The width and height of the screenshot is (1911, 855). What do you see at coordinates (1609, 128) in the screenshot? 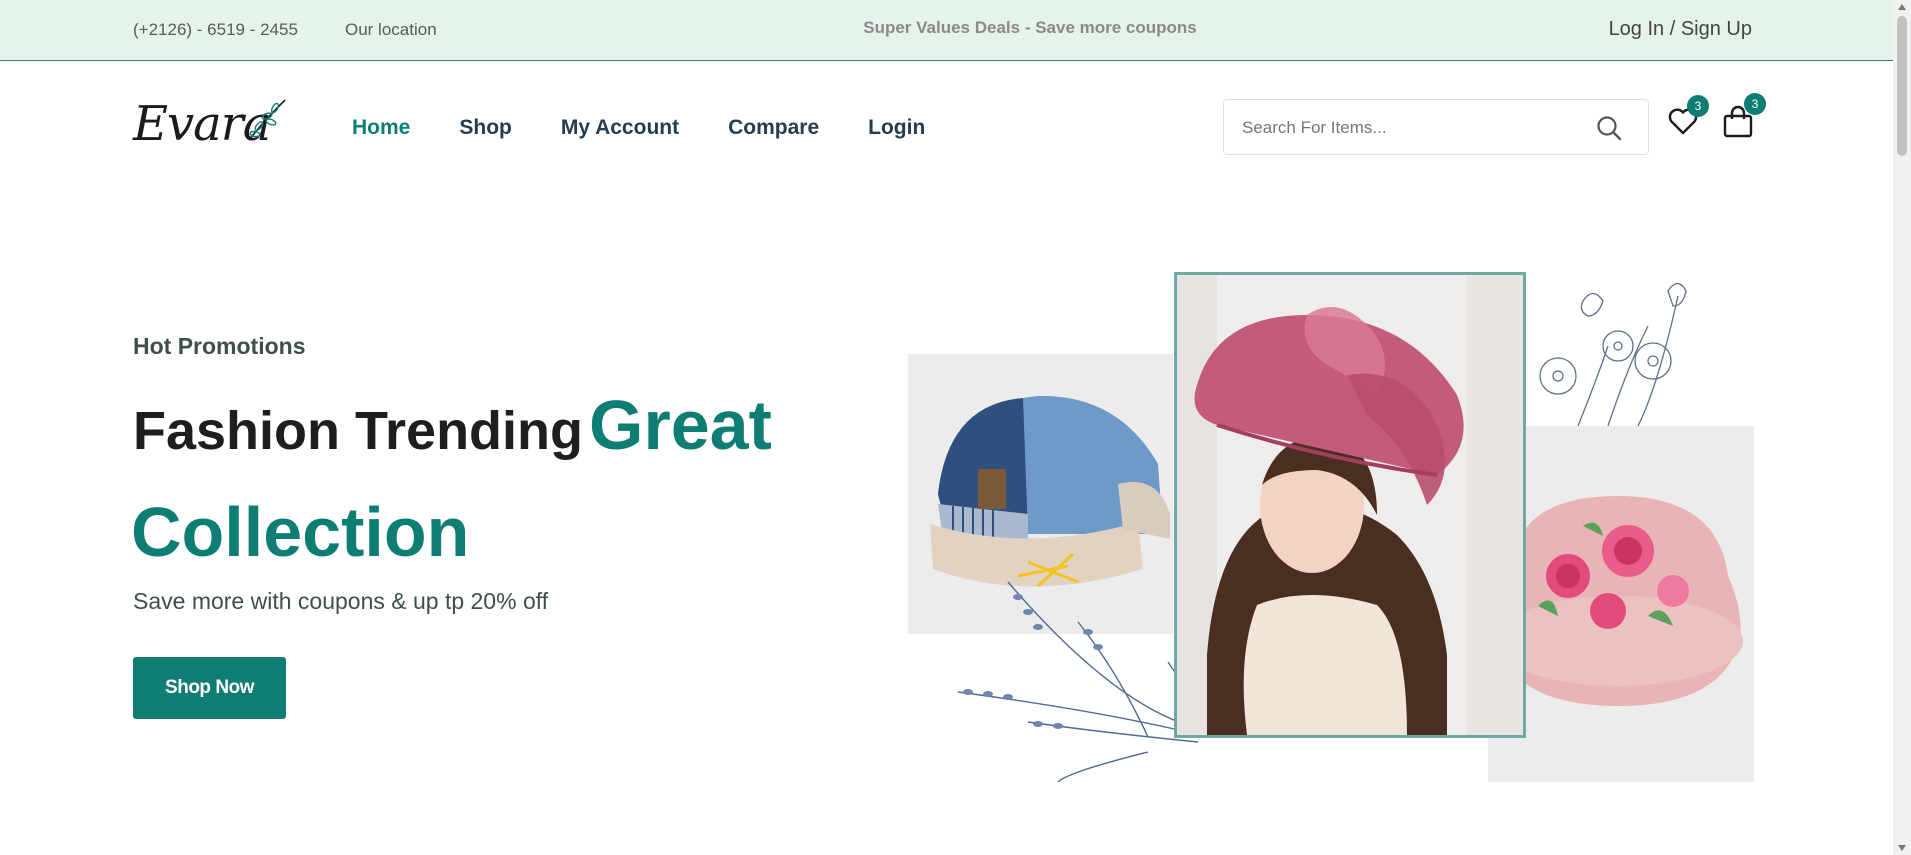
I see `search-icon` at bounding box center [1609, 128].